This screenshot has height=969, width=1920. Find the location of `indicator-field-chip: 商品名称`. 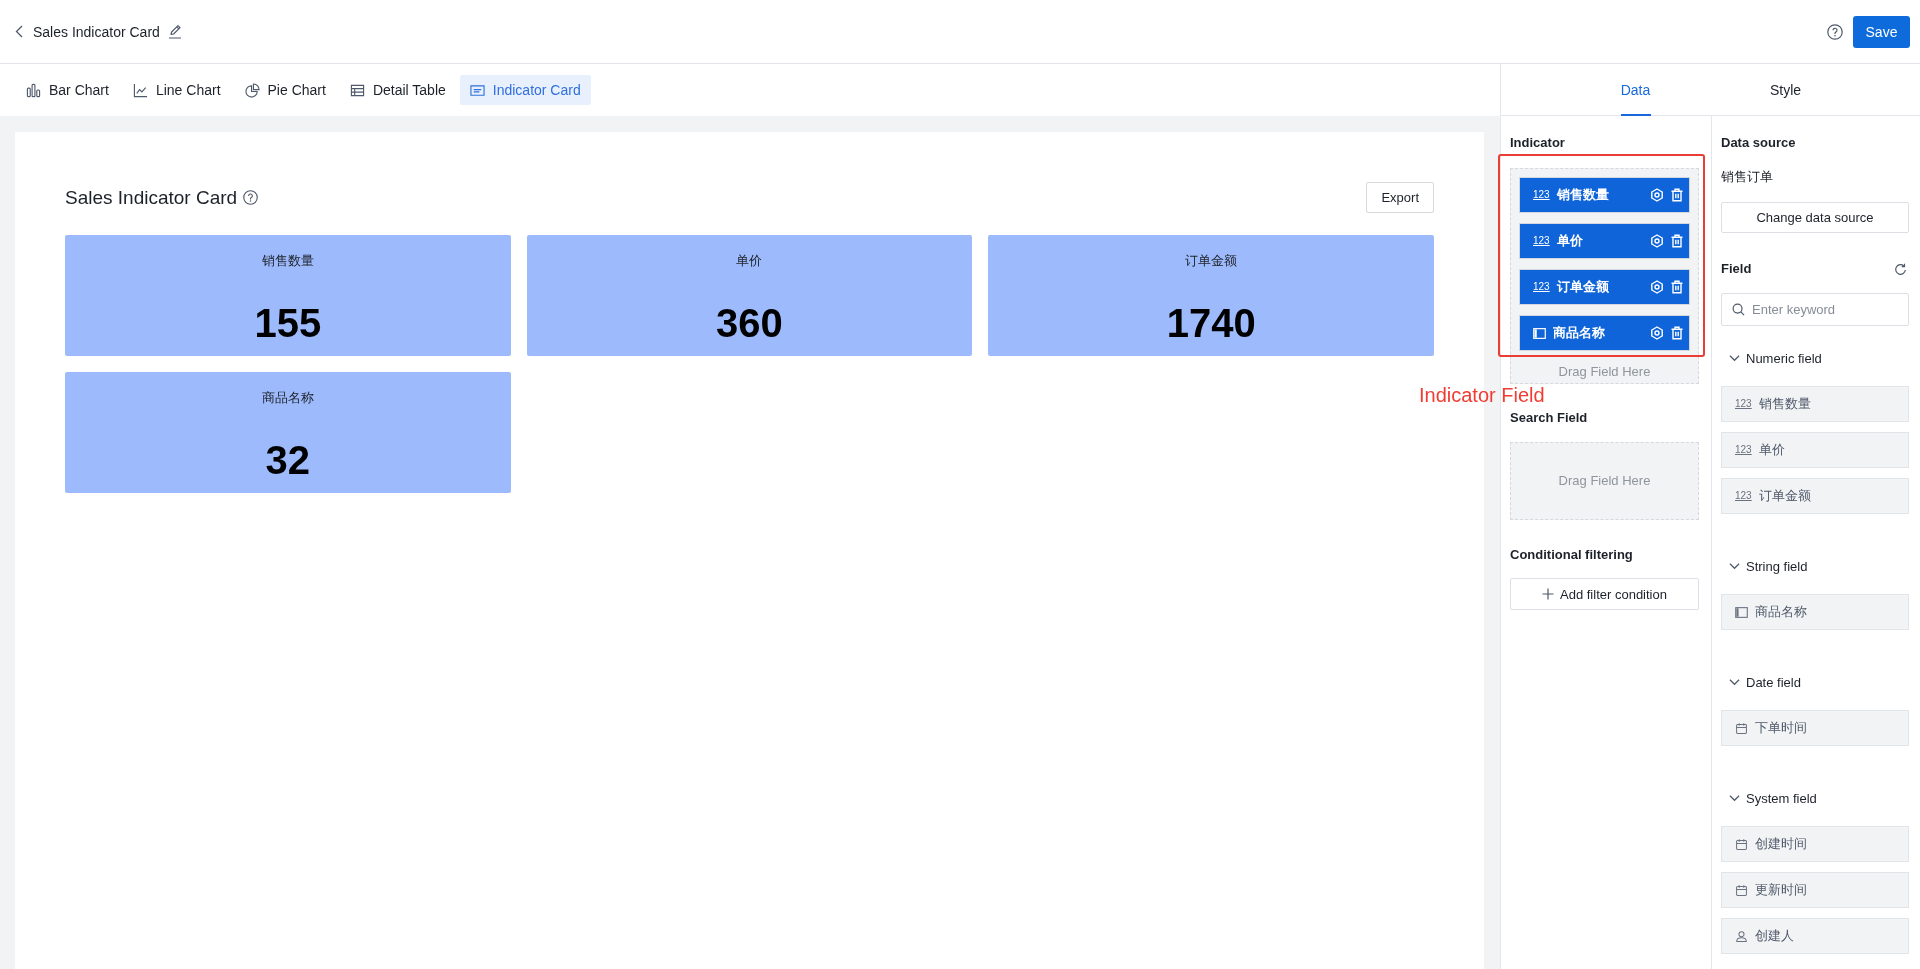

indicator-field-chip: 商品名称 is located at coordinates (1604, 333).